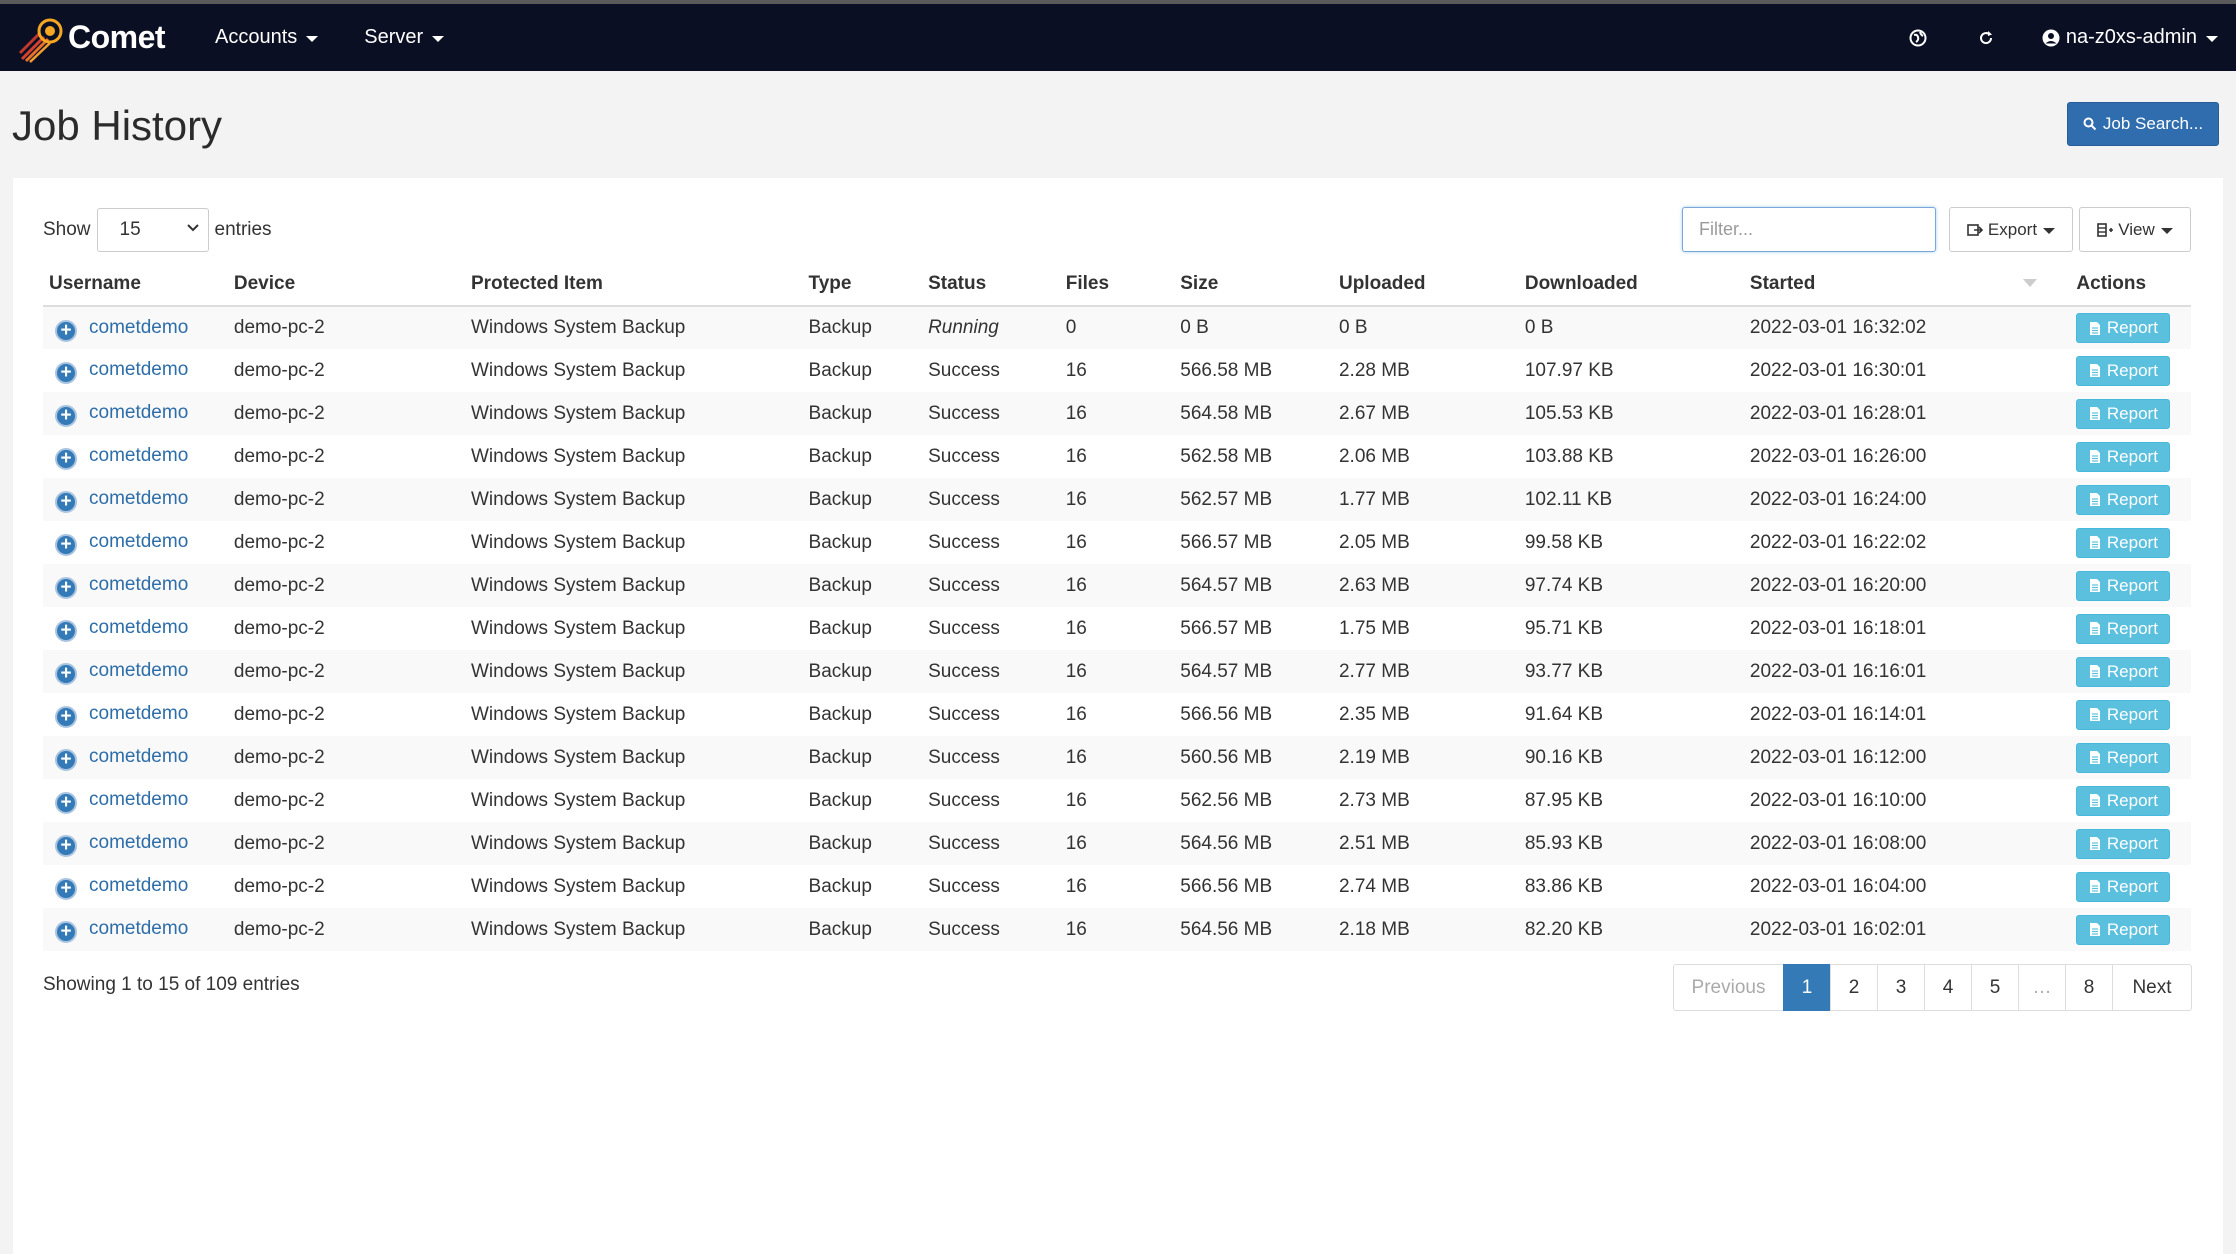  I want to click on column-header-protected-item: Protected Item, so click(639, 284).